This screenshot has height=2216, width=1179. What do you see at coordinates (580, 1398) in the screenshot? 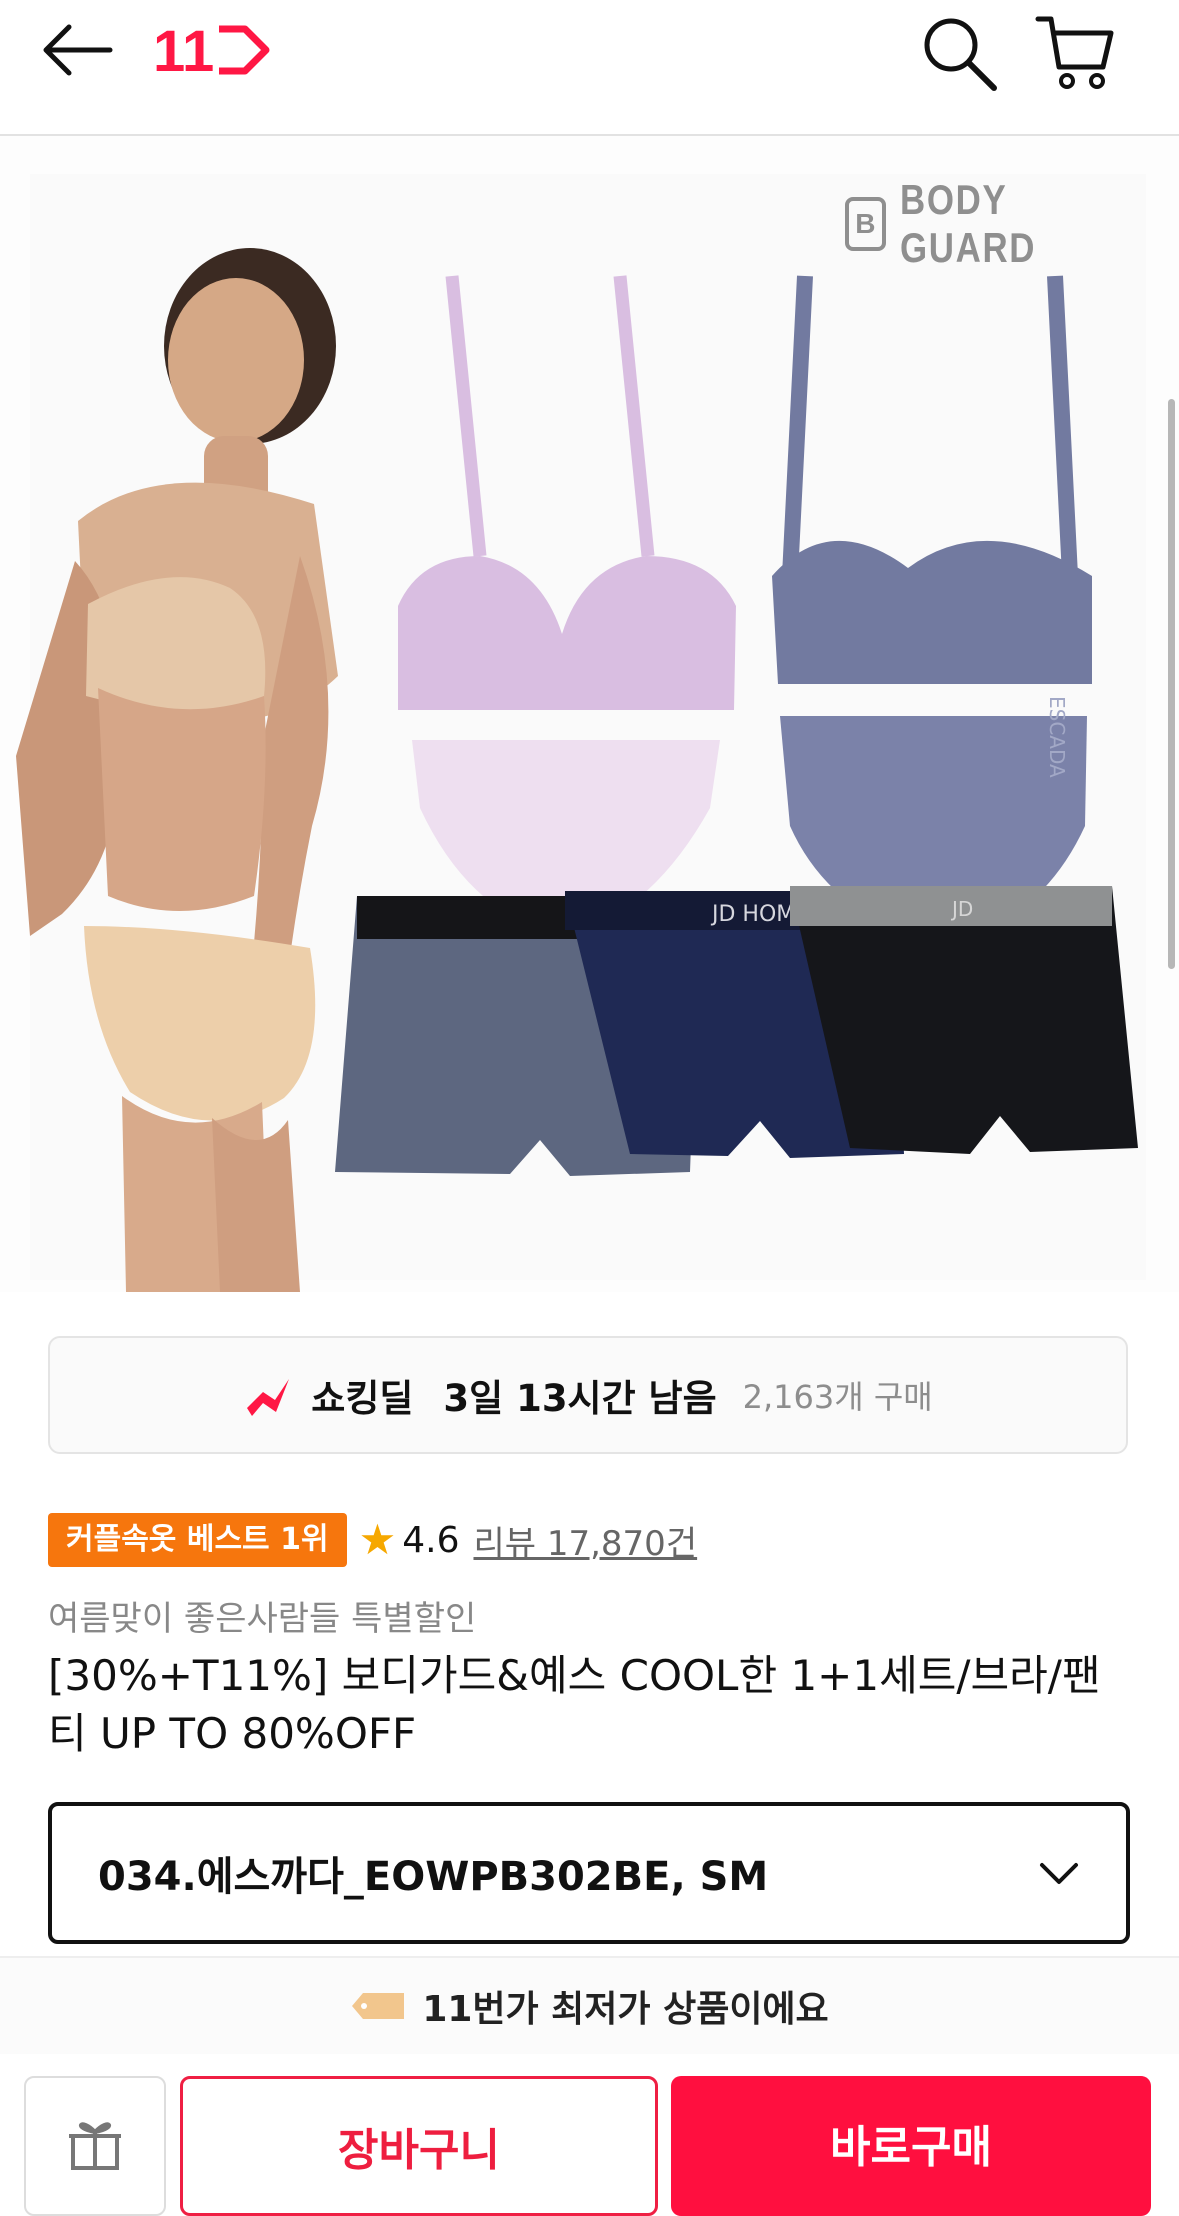
I see `deal-time-left: 3일 13시간 남음` at bounding box center [580, 1398].